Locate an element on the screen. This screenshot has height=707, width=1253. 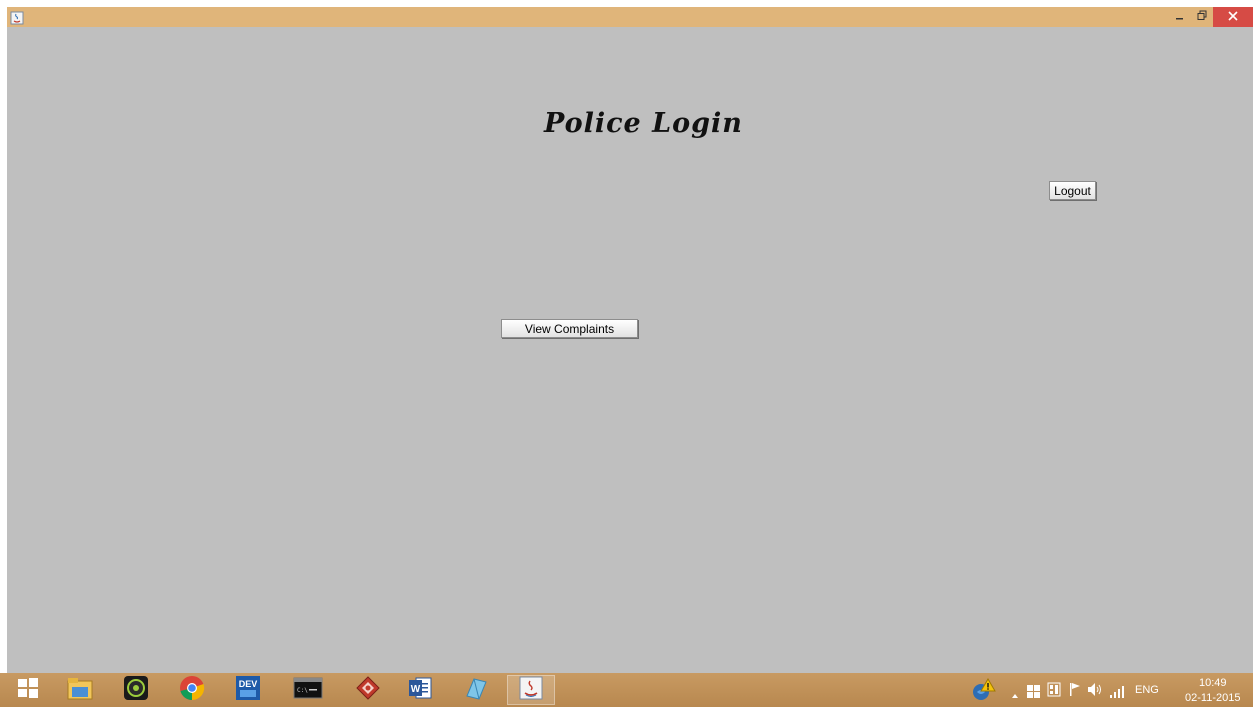
device-tray-icon is located at coordinates (1054, 691).